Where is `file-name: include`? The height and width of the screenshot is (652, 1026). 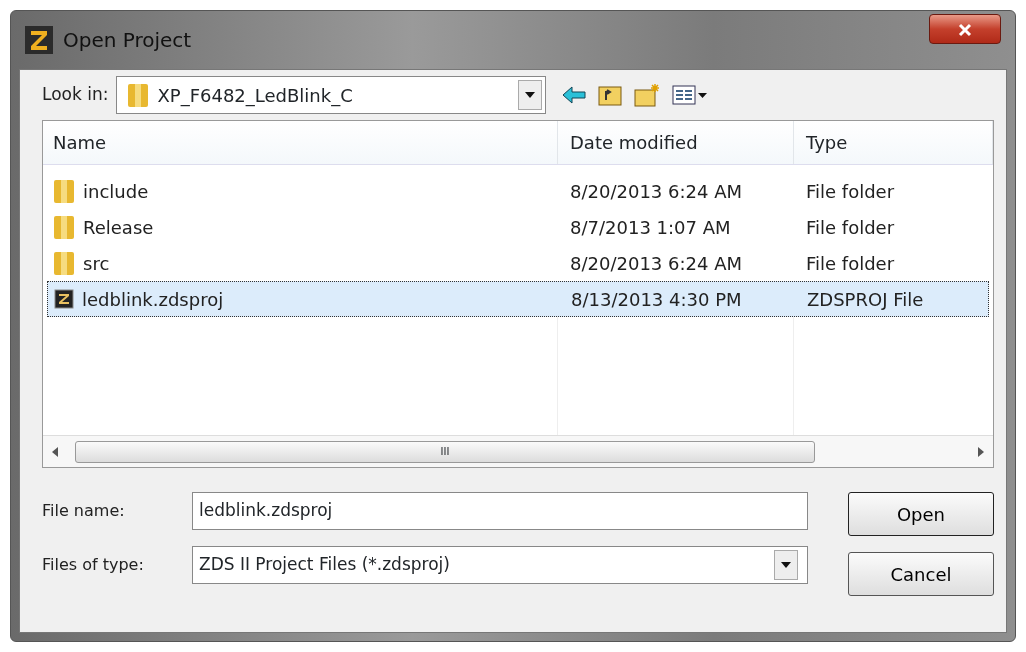
file-name: include is located at coordinates (116, 191).